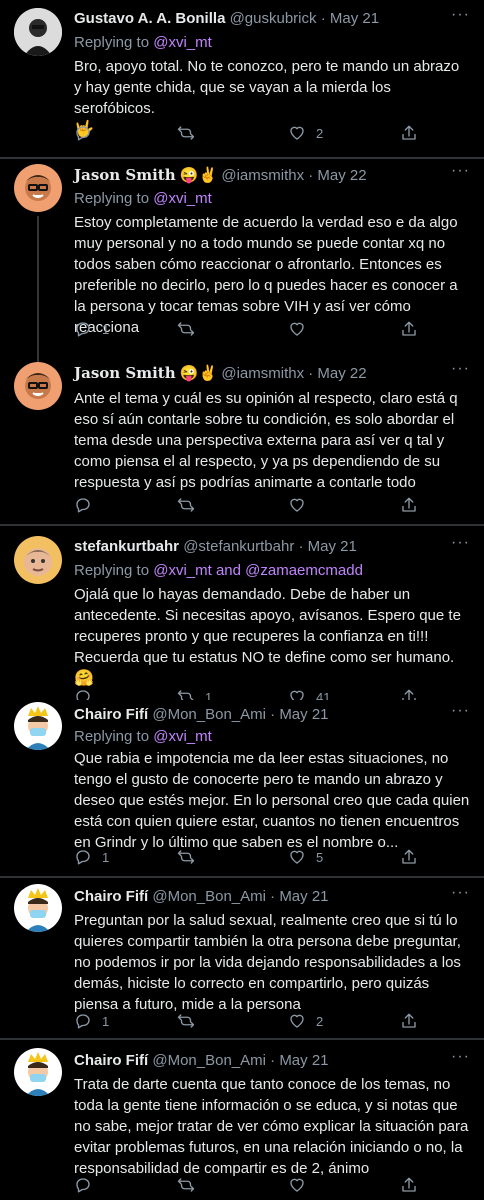 This screenshot has width=484, height=1200. I want to click on author-handle: @stefankurtbahr, so click(238, 546).